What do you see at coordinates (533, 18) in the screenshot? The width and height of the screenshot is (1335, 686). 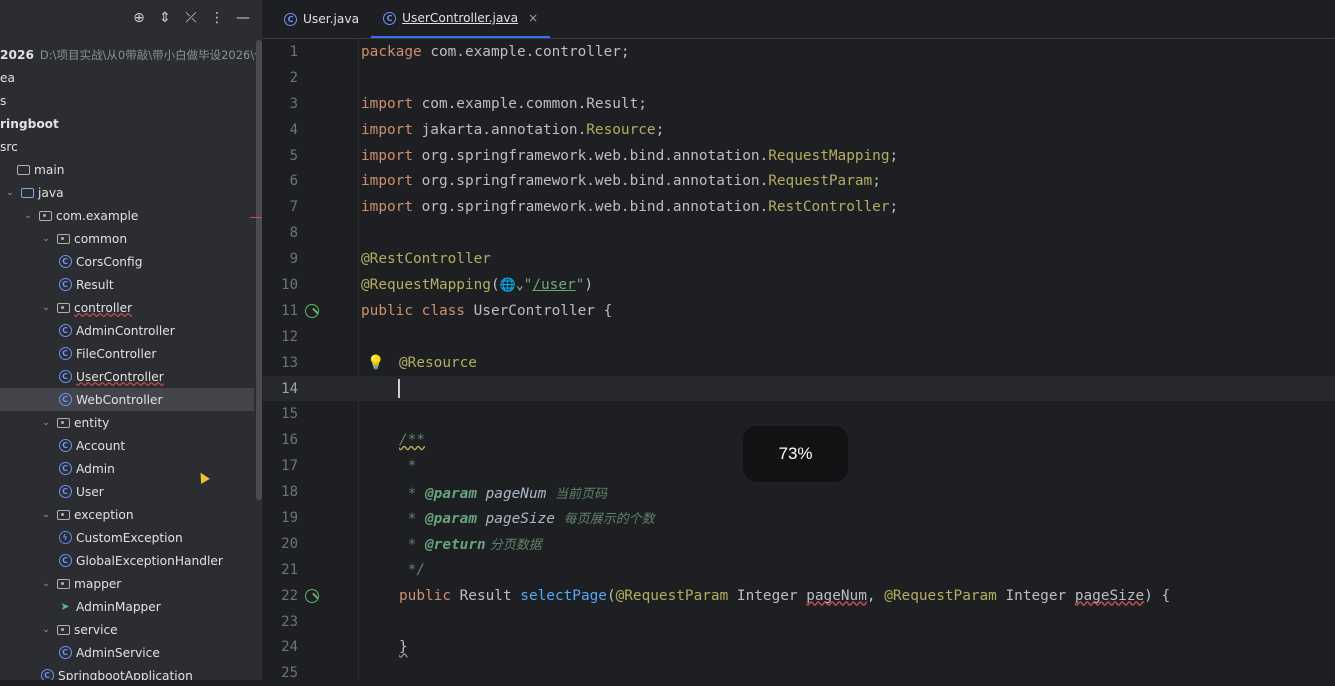 I see `close-icon: ×` at bounding box center [533, 18].